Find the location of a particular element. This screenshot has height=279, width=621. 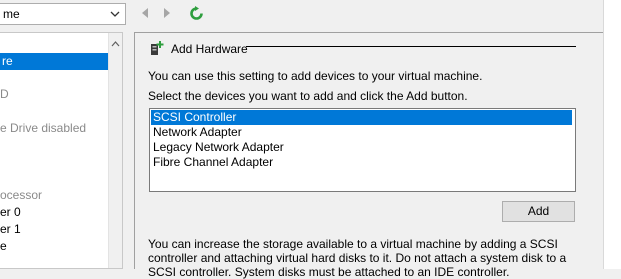

device-item-network-adapter: Network Adapter is located at coordinates (196, 132).